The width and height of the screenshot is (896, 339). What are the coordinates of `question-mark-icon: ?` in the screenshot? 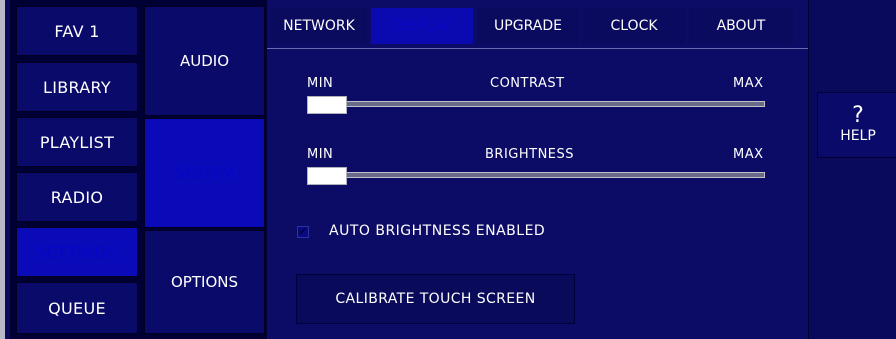 It's located at (858, 115).